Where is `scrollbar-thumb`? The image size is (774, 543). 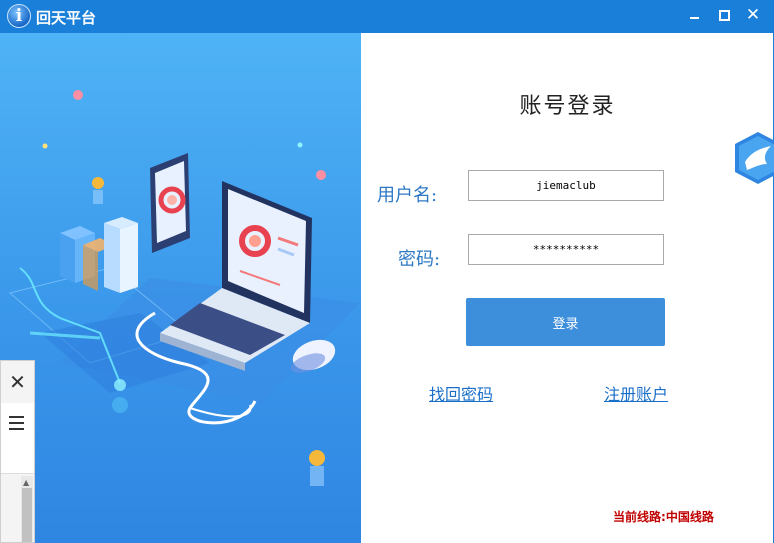
scrollbar-thumb is located at coordinates (27, 515).